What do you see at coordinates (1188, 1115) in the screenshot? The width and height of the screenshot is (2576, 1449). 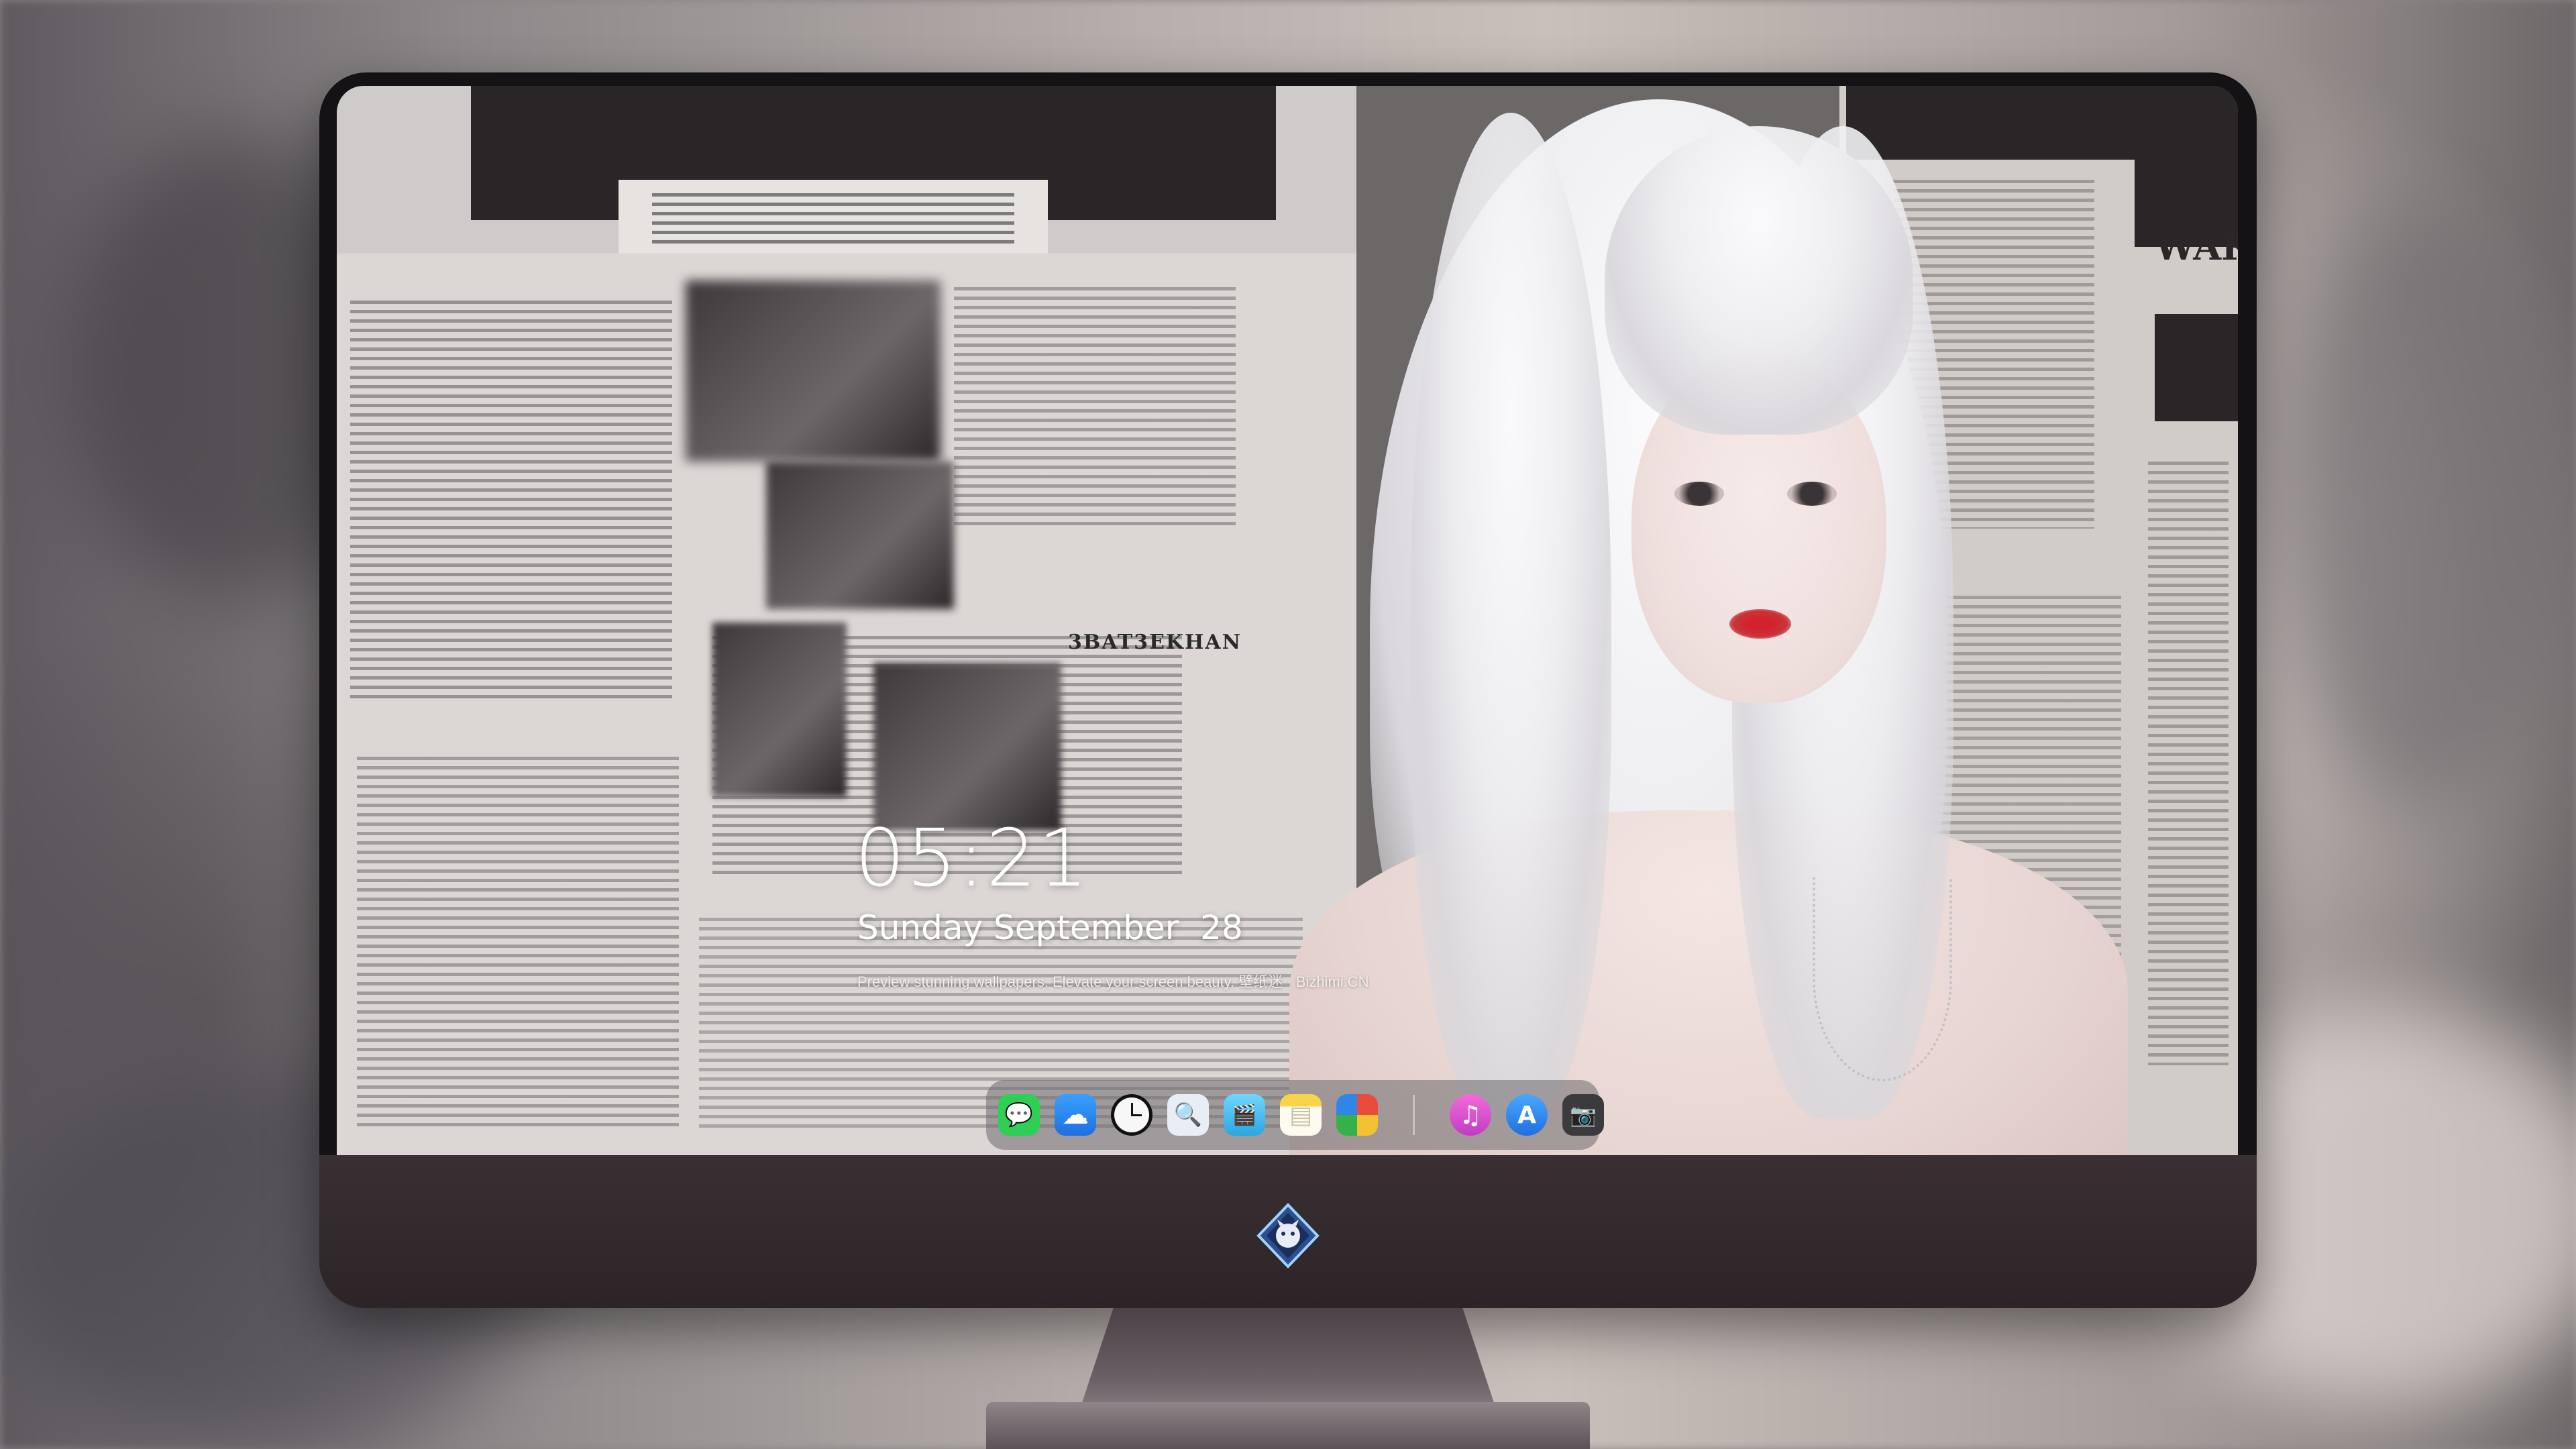 I see `preview-icon: 🔍` at bounding box center [1188, 1115].